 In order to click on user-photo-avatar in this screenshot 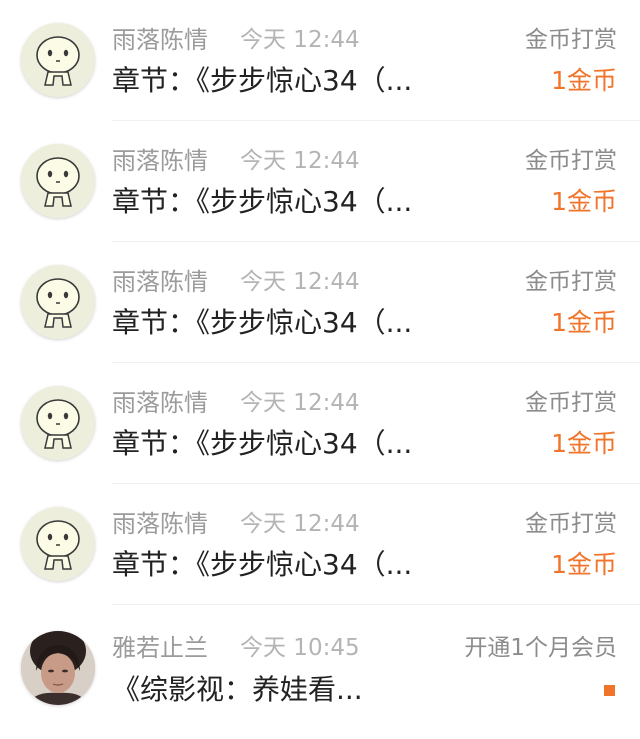, I will do `click(58, 668)`.